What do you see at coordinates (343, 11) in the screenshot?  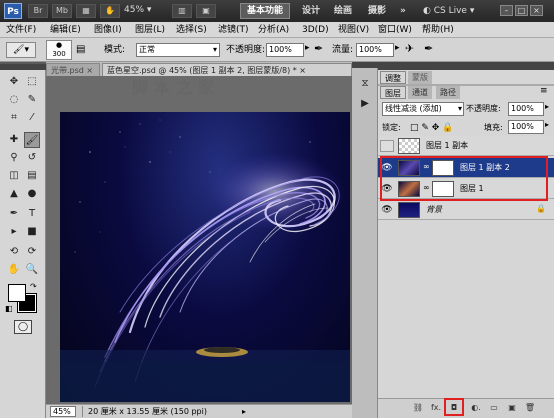 I see `workspace-painting-button: 绘画` at bounding box center [343, 11].